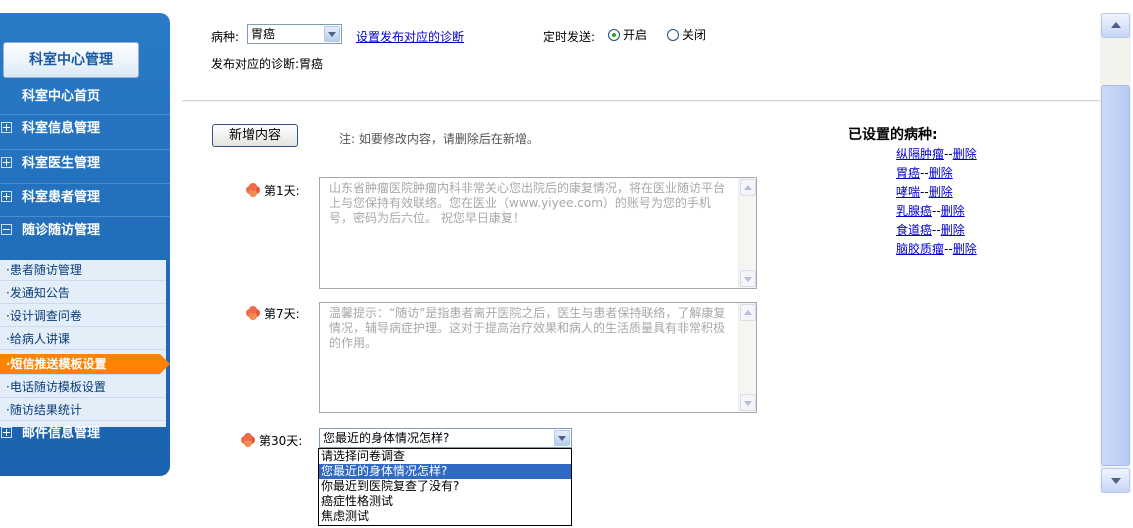 The image size is (1133, 528). Describe the element at coordinates (225, 37) in the screenshot. I see `disease-label: 病种:` at that location.